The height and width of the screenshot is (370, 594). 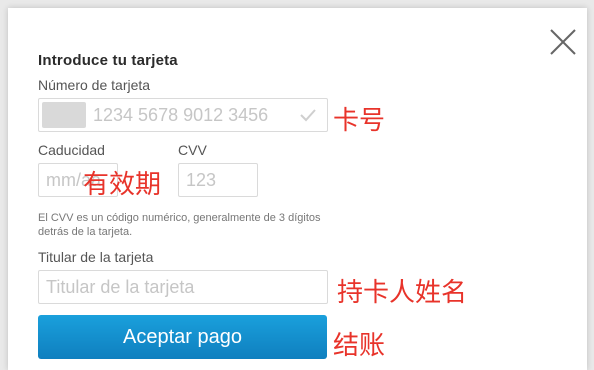 I want to click on annotation-holder: 持卡人姓名, so click(x=402, y=293).